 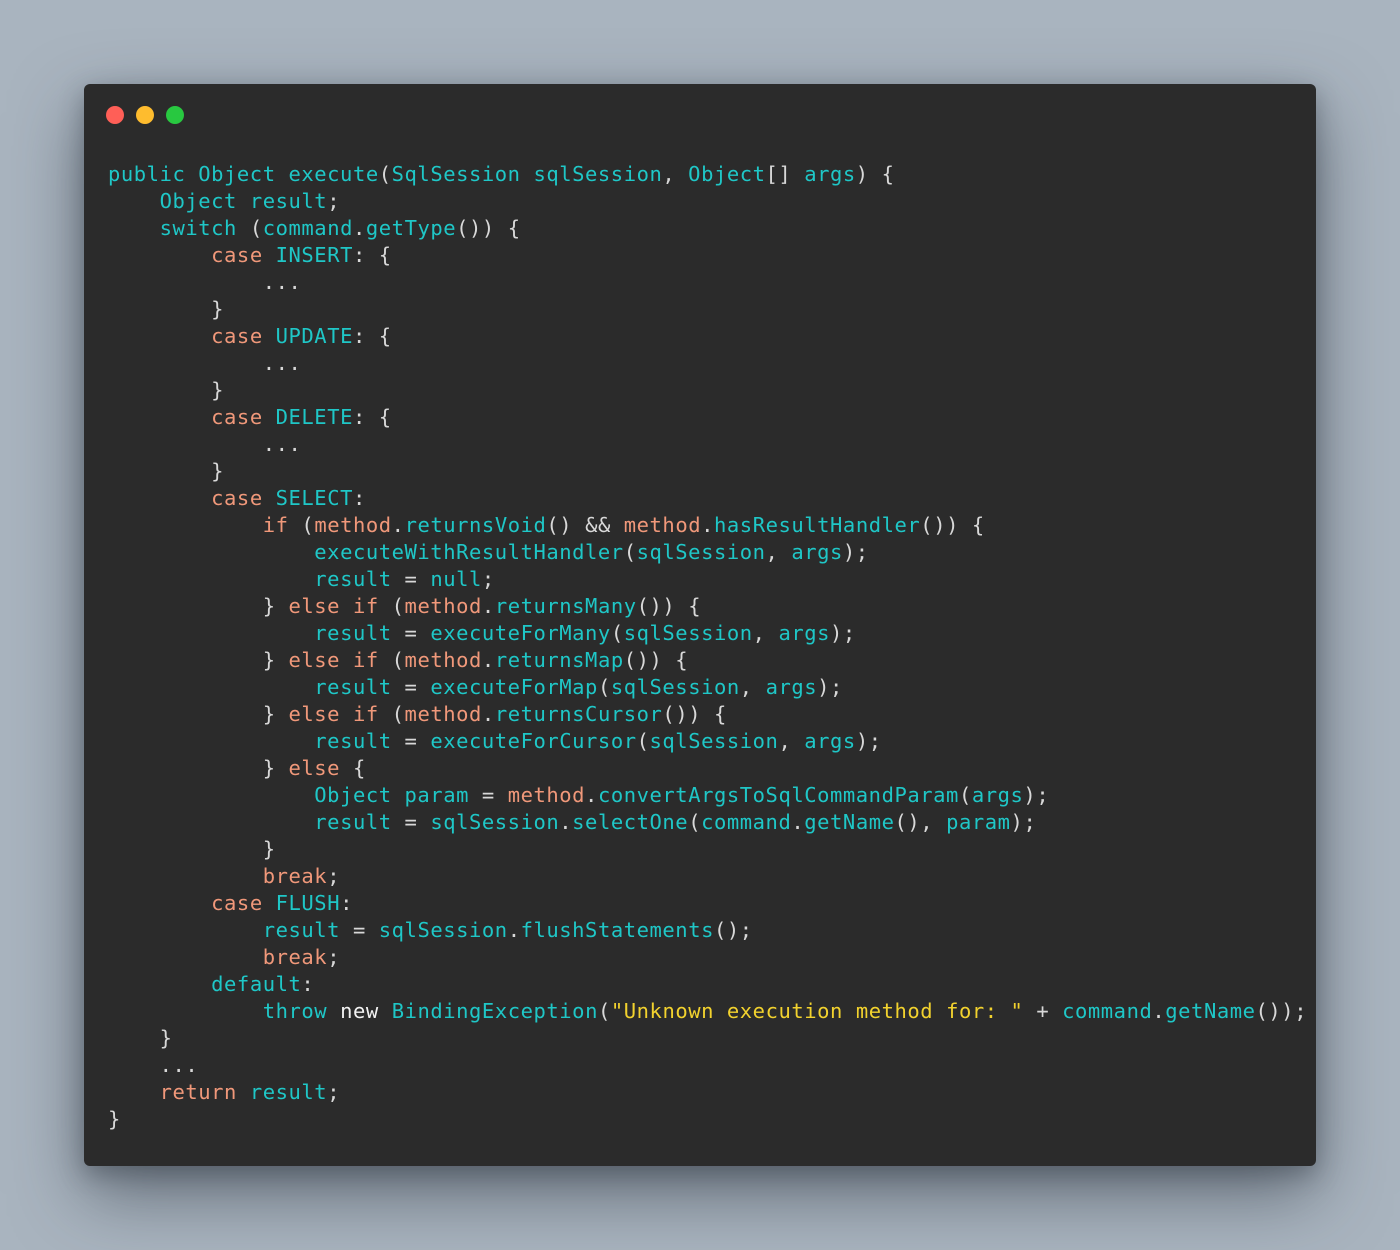 I want to click on code-line: case SELECT:, so click(x=707, y=498).